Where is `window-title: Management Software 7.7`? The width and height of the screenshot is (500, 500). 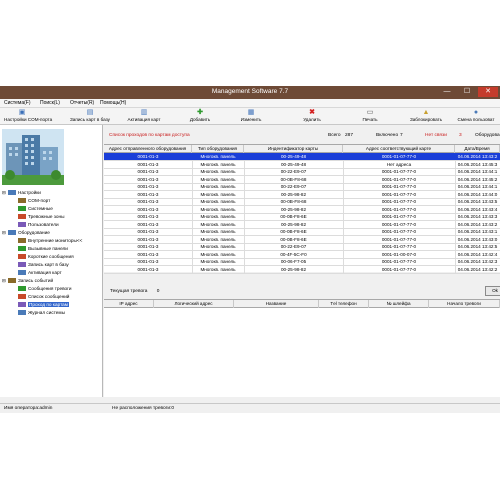 window-title: Management Software 7.7 is located at coordinates (250, 91).